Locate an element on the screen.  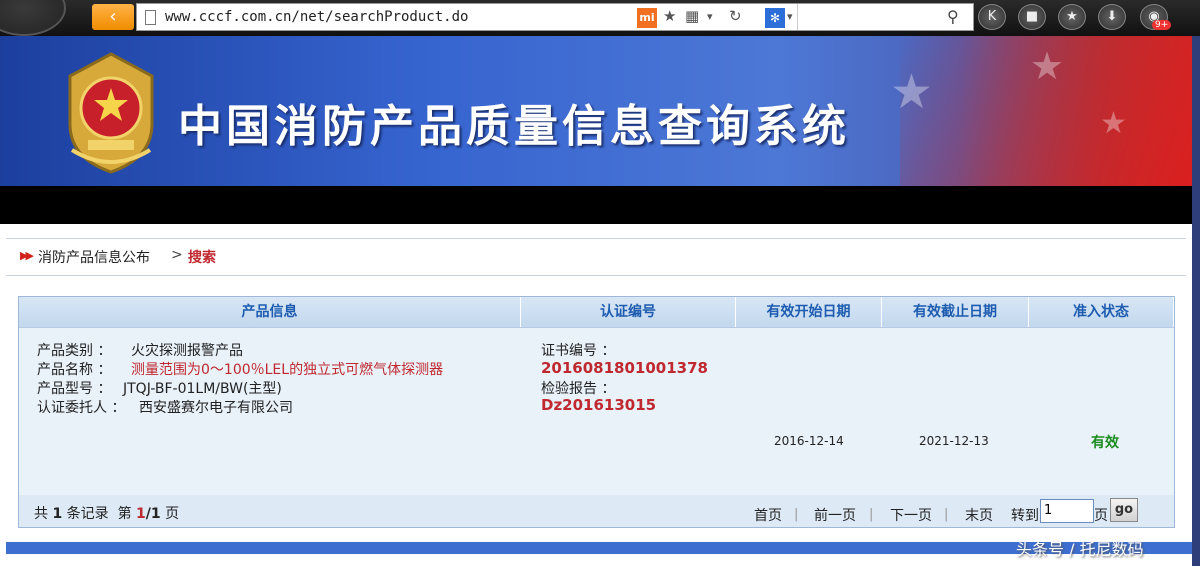
url-text: www.cccf.com.cn/net/searchProduct.do is located at coordinates (316, 17).